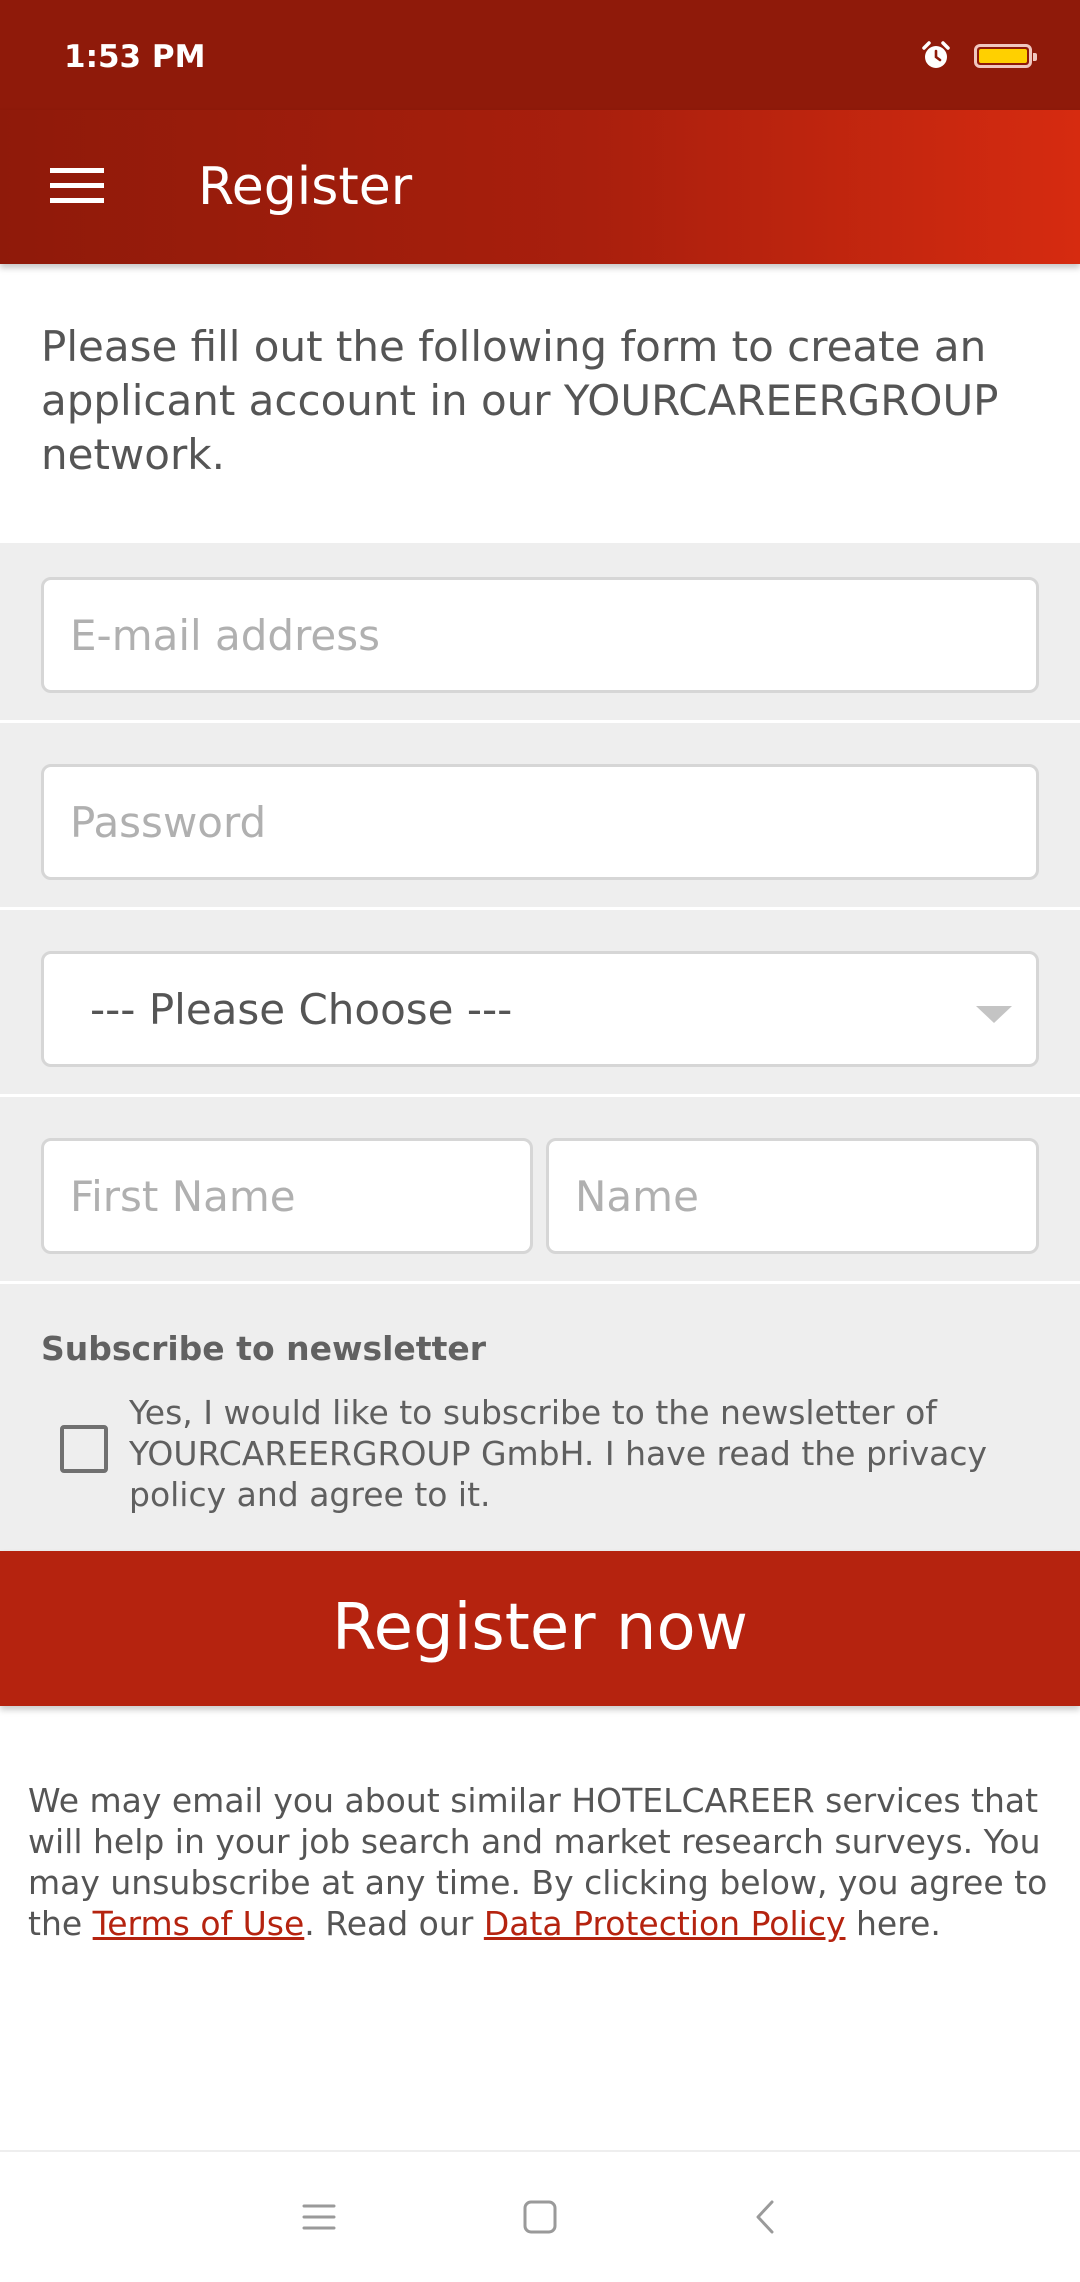  I want to click on first-name-field, so click(287, 1196).